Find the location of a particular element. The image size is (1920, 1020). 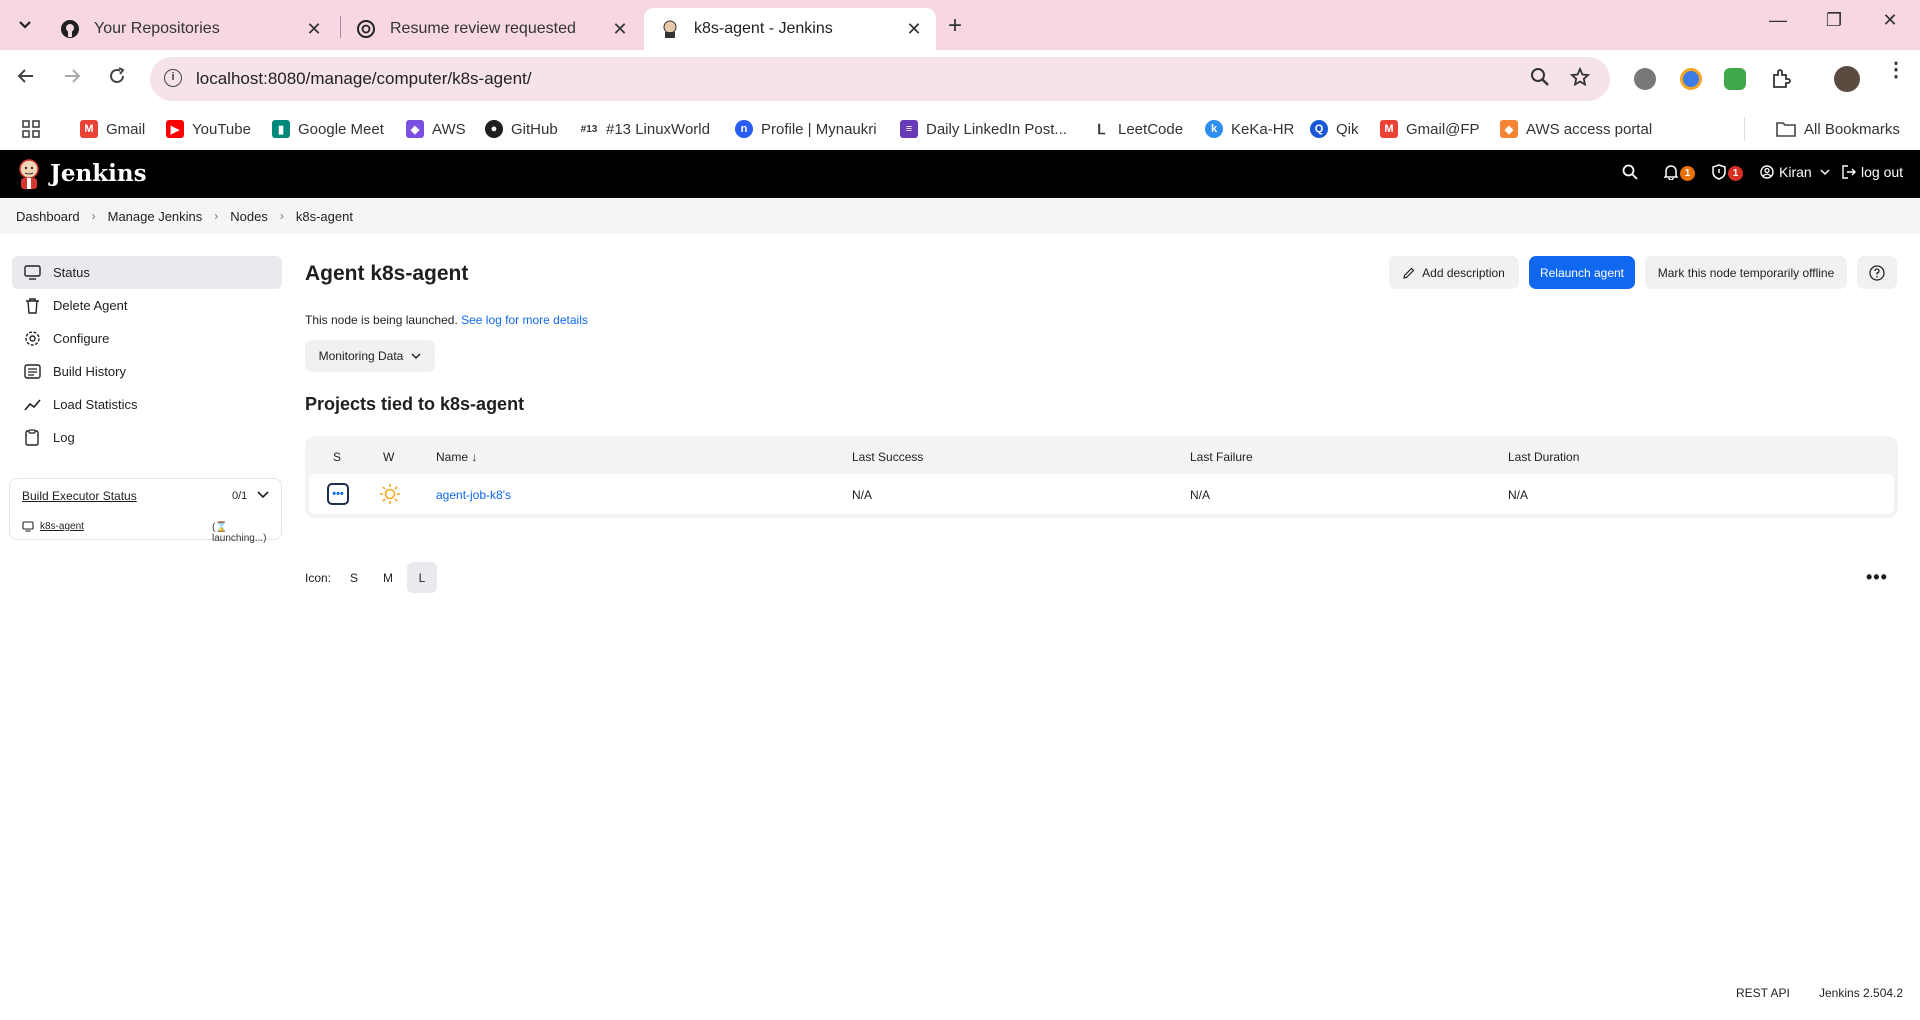

jenkins-icon is located at coordinates (670, 29).